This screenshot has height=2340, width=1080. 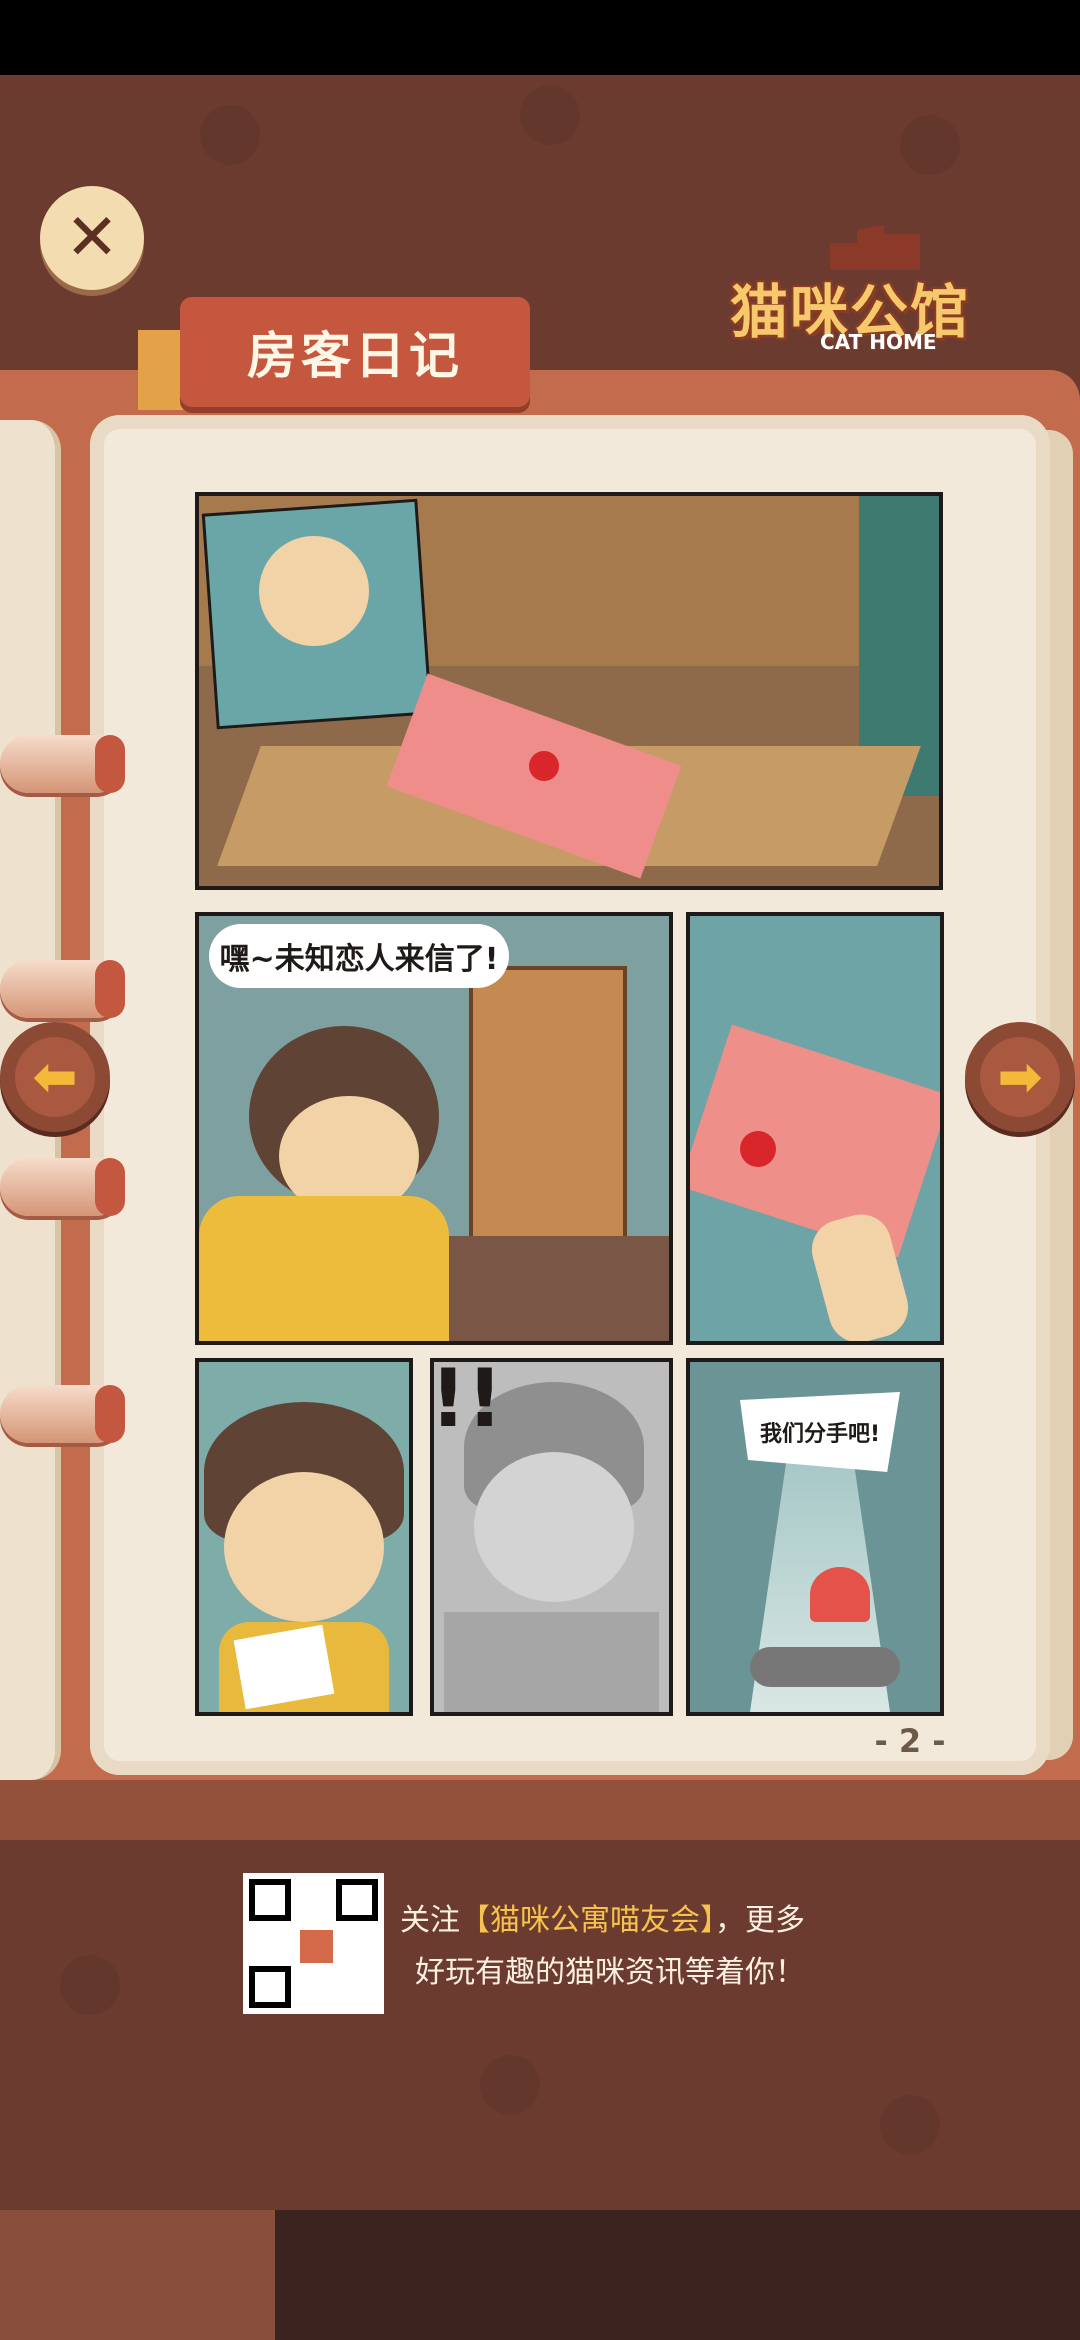 I want to click on logo-subtitle: CAT HOME, so click(x=878, y=342).